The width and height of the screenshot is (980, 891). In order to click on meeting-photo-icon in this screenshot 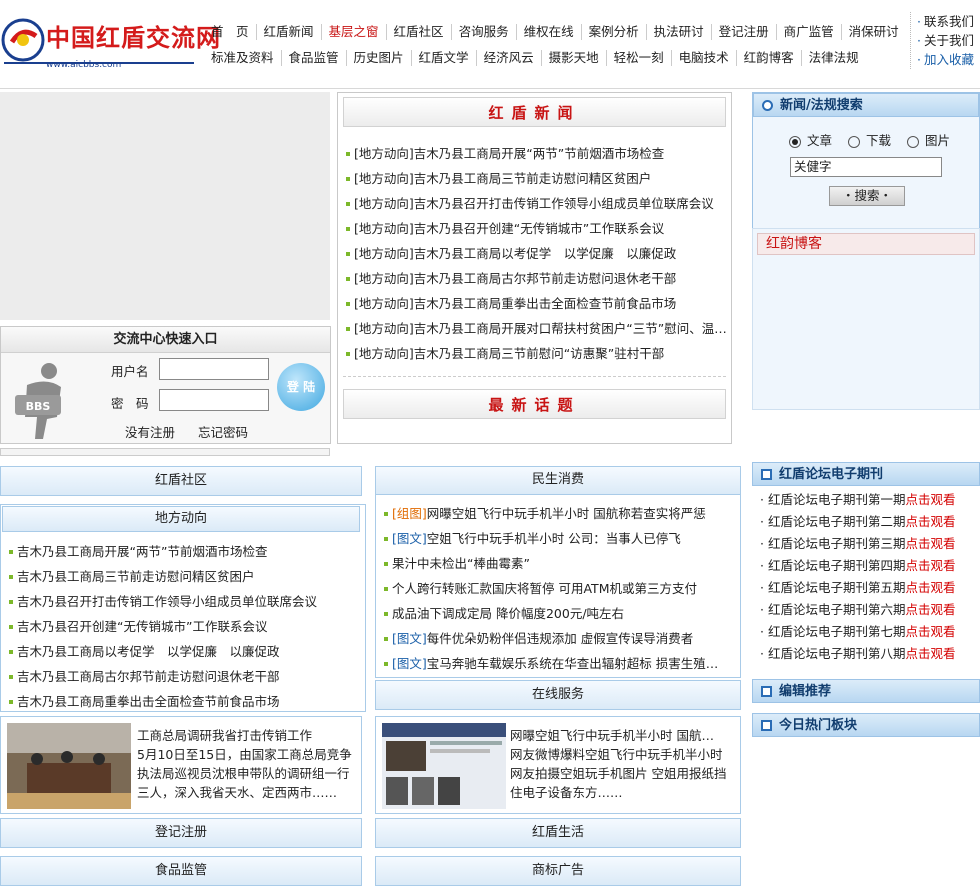, I will do `click(69, 766)`.